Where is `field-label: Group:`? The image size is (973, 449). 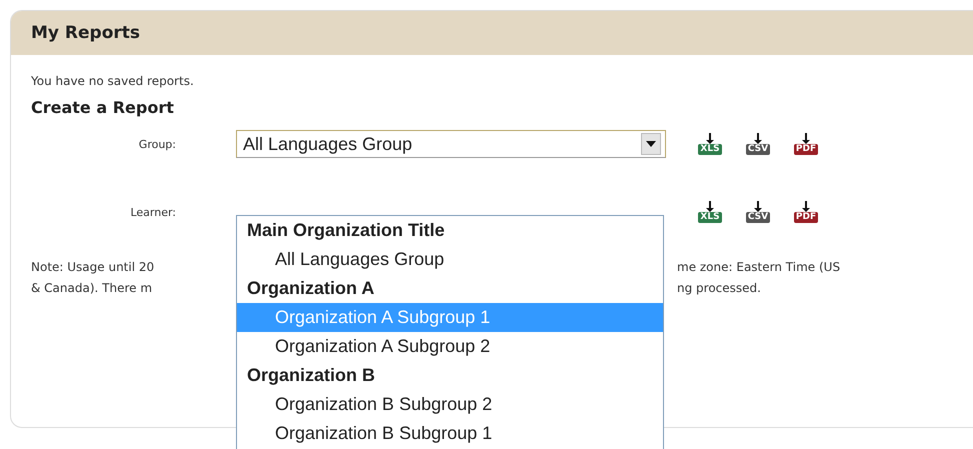
field-label: Group: is located at coordinates (157, 144).